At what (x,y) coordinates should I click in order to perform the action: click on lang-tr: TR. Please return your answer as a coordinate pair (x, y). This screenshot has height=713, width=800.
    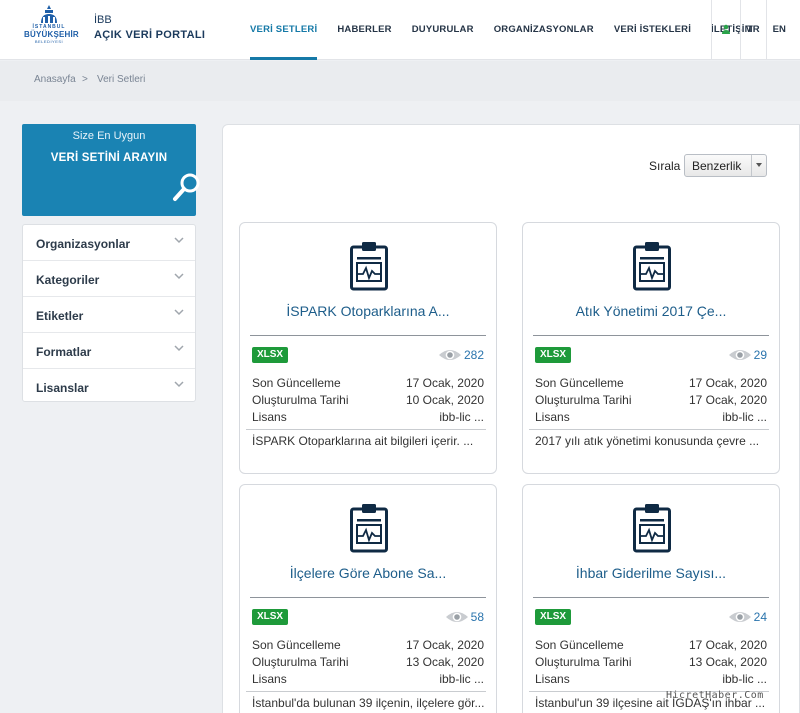
    Looking at the image, I should click on (753, 30).